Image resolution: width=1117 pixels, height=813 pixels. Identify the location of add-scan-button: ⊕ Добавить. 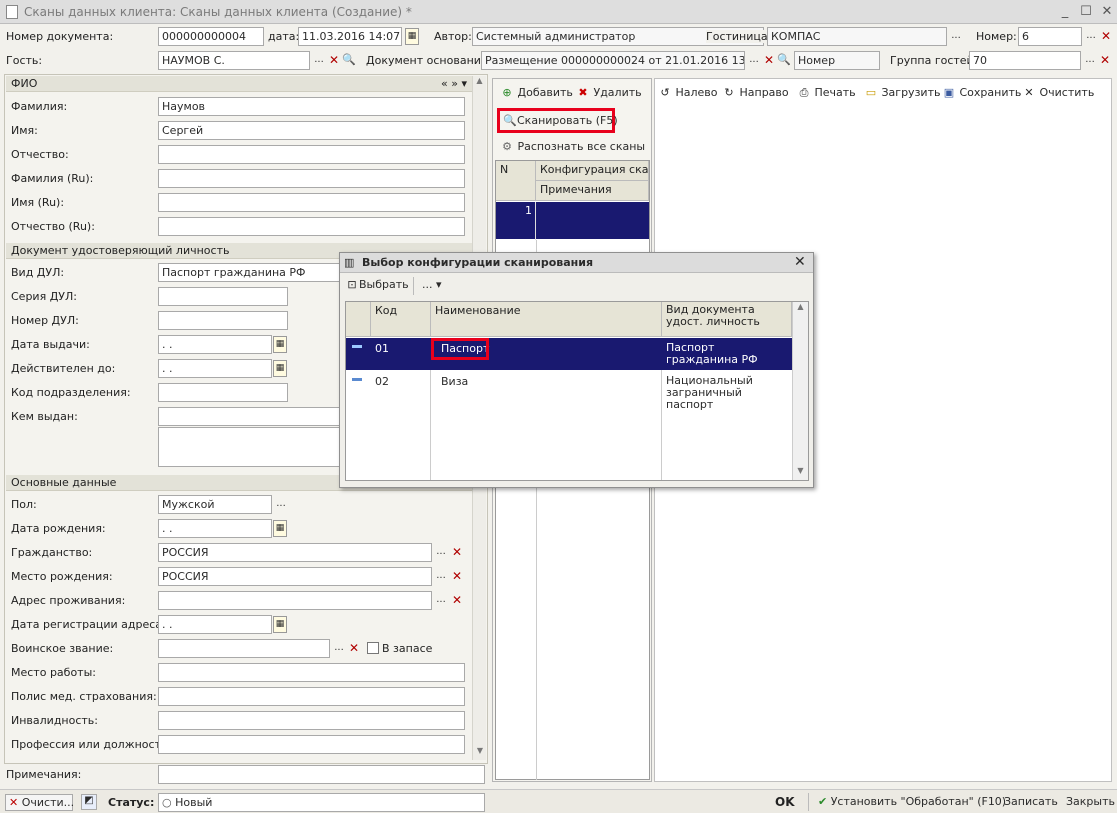
(536, 92).